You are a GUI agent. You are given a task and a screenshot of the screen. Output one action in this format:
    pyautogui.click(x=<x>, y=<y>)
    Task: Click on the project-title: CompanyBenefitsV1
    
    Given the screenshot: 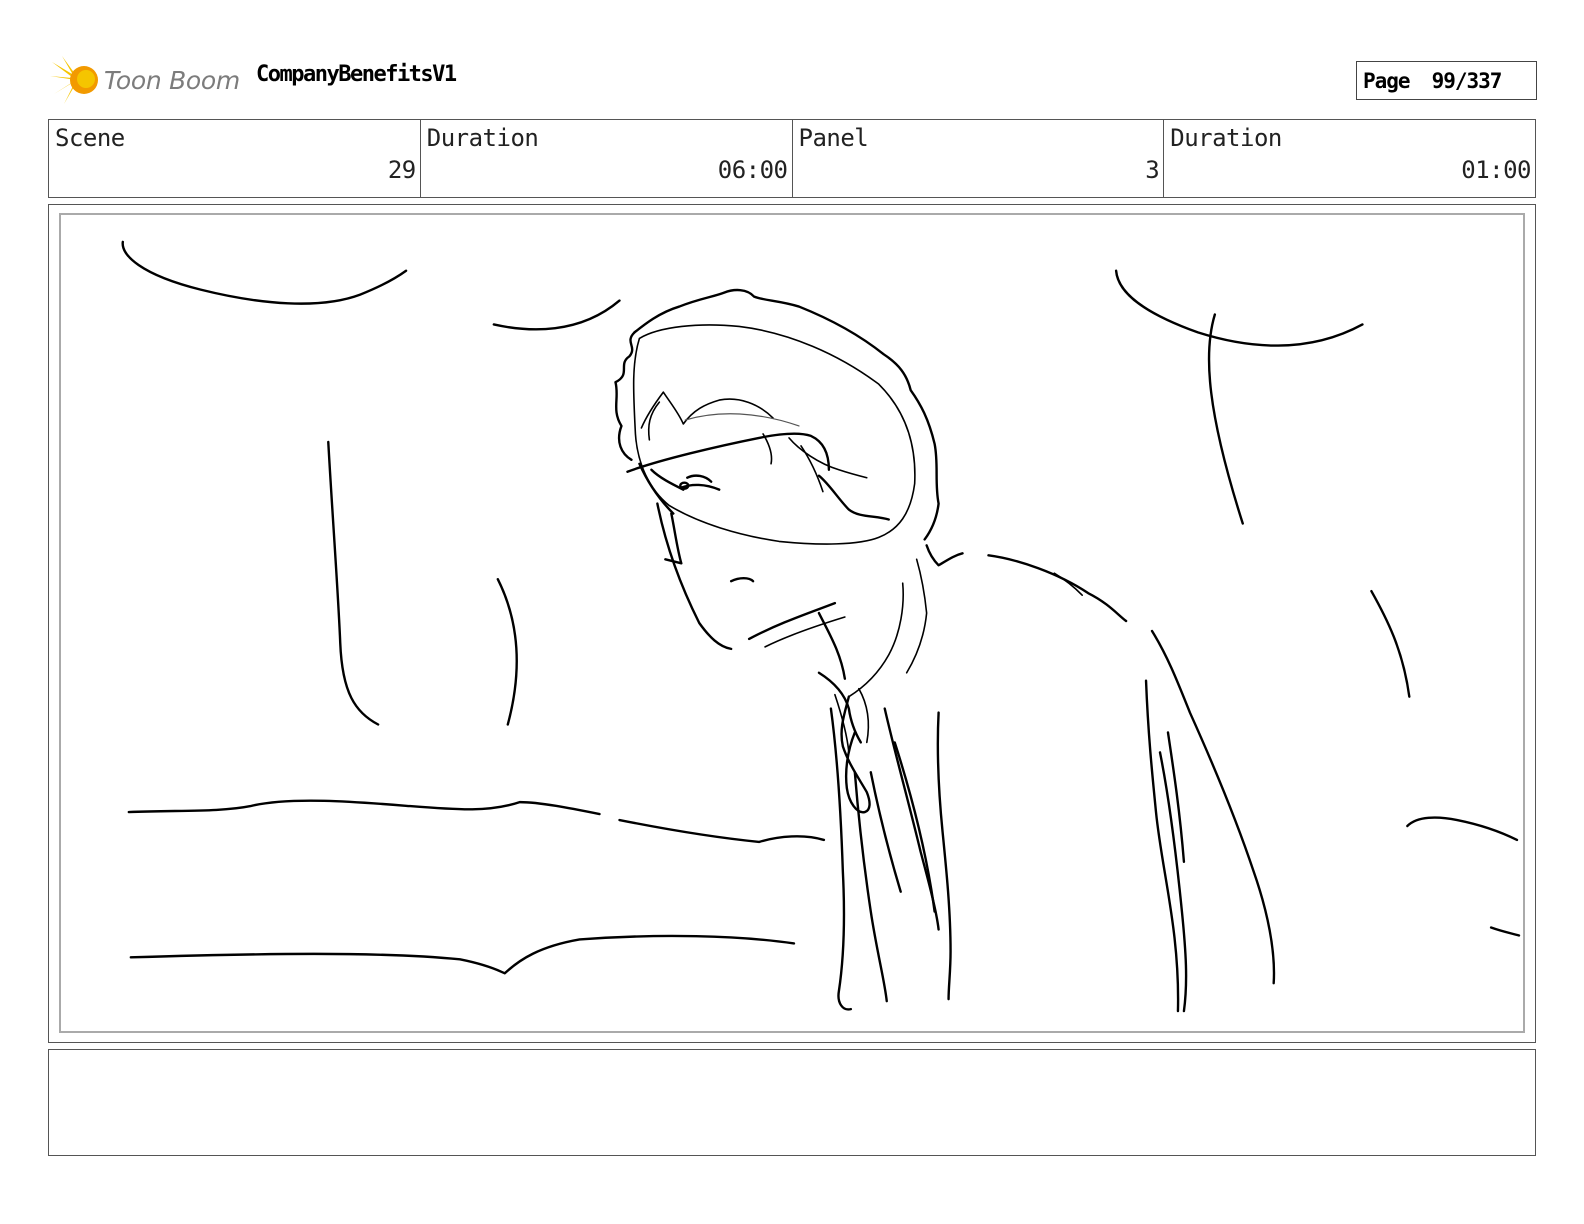 What is the action you would take?
    pyautogui.click(x=356, y=74)
    